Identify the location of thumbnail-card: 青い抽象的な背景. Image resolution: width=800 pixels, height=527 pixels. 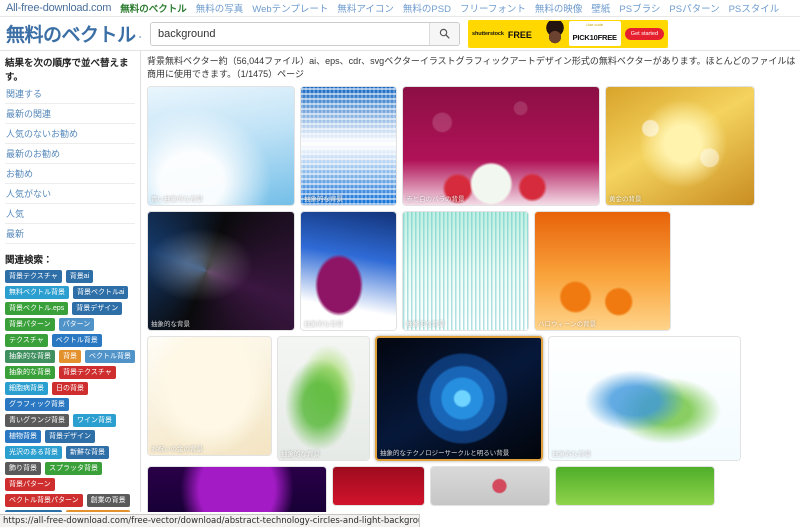
(221, 146).